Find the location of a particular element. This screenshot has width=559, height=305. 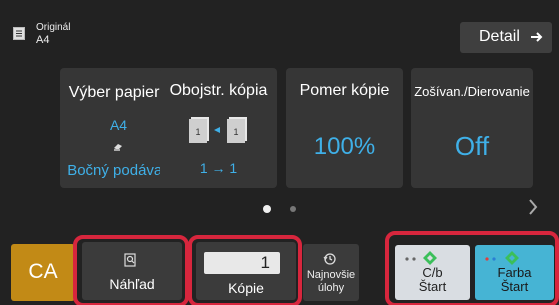

bw-start-label: C/b Štart is located at coordinates (432, 279).